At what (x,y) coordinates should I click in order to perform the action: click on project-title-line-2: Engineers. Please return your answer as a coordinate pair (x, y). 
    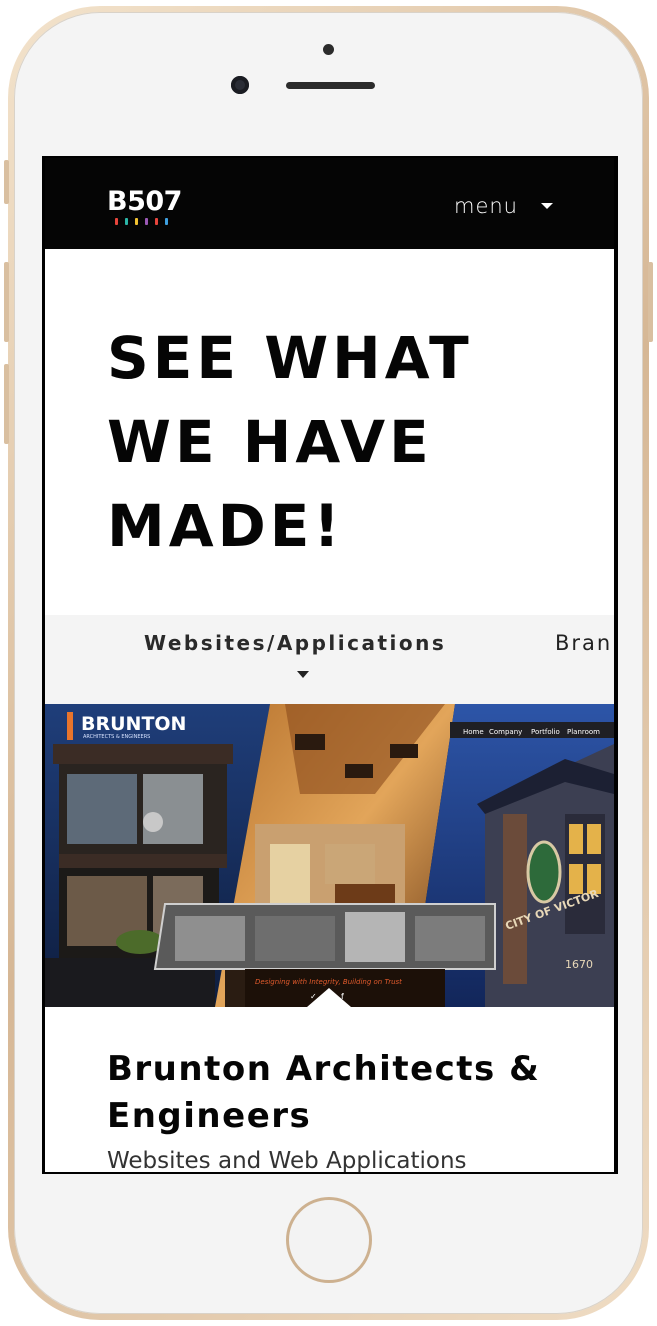
    Looking at the image, I should click on (209, 1116).